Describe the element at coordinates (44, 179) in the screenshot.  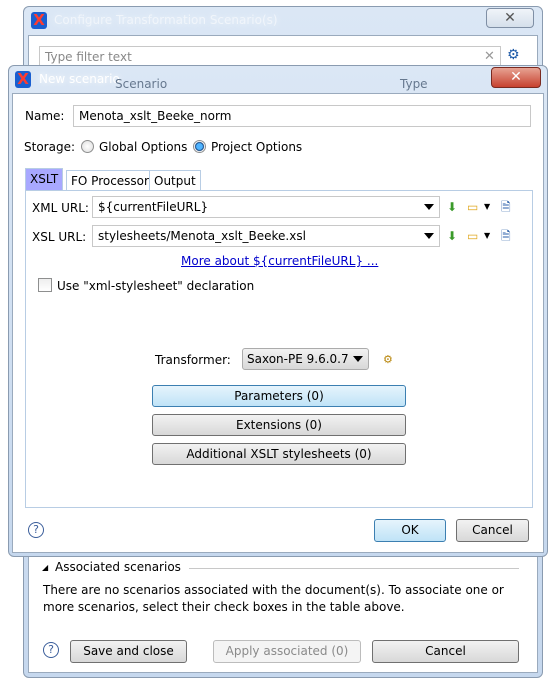
I see `tab-xslt: XSLT` at that location.